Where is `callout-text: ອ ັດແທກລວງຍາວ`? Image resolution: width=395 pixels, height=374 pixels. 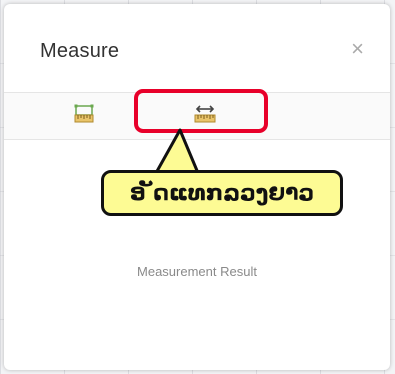
callout-text: ອ ັດແທກລວງຍາວ is located at coordinates (222, 192).